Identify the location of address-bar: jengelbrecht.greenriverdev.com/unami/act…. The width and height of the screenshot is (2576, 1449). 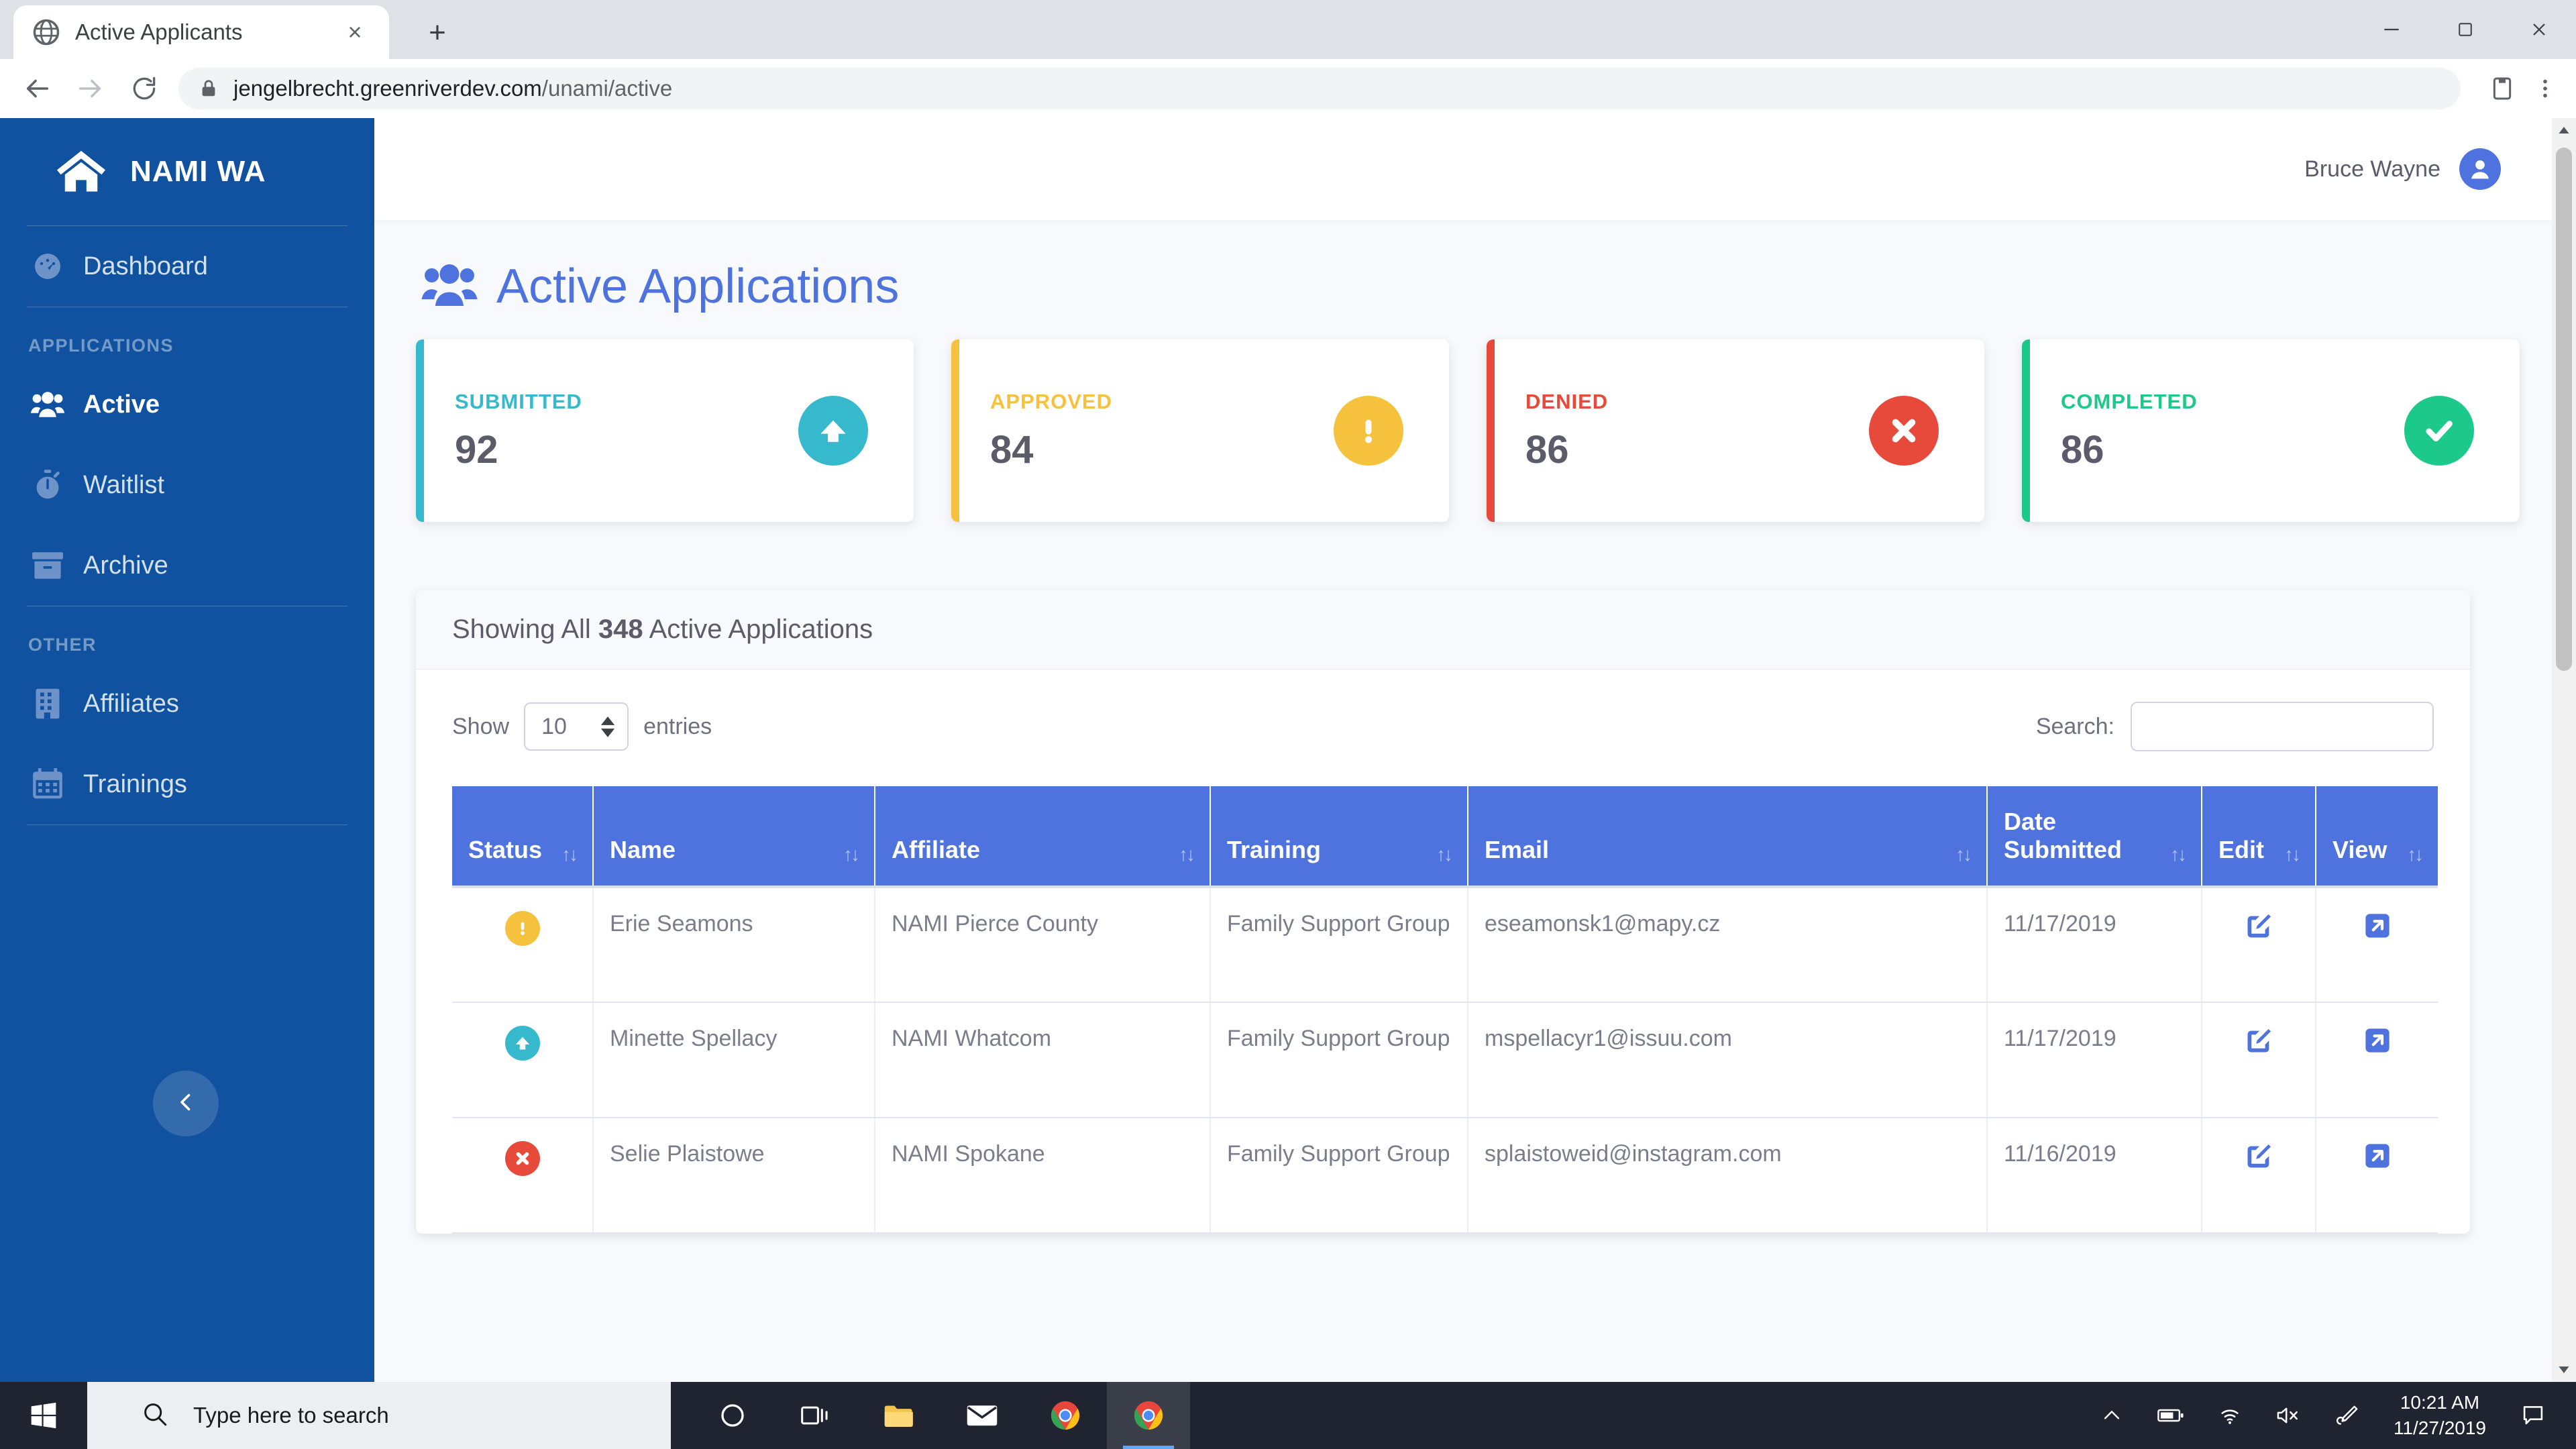
(1319, 88).